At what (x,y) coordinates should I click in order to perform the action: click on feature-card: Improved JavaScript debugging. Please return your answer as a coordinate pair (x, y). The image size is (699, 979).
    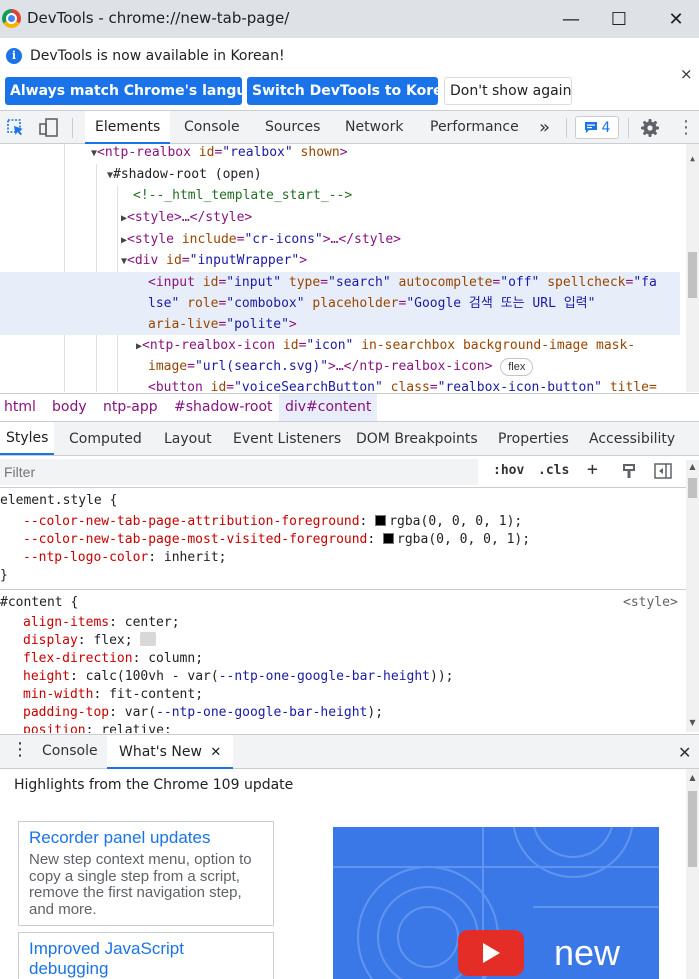
    Looking at the image, I should click on (146, 955).